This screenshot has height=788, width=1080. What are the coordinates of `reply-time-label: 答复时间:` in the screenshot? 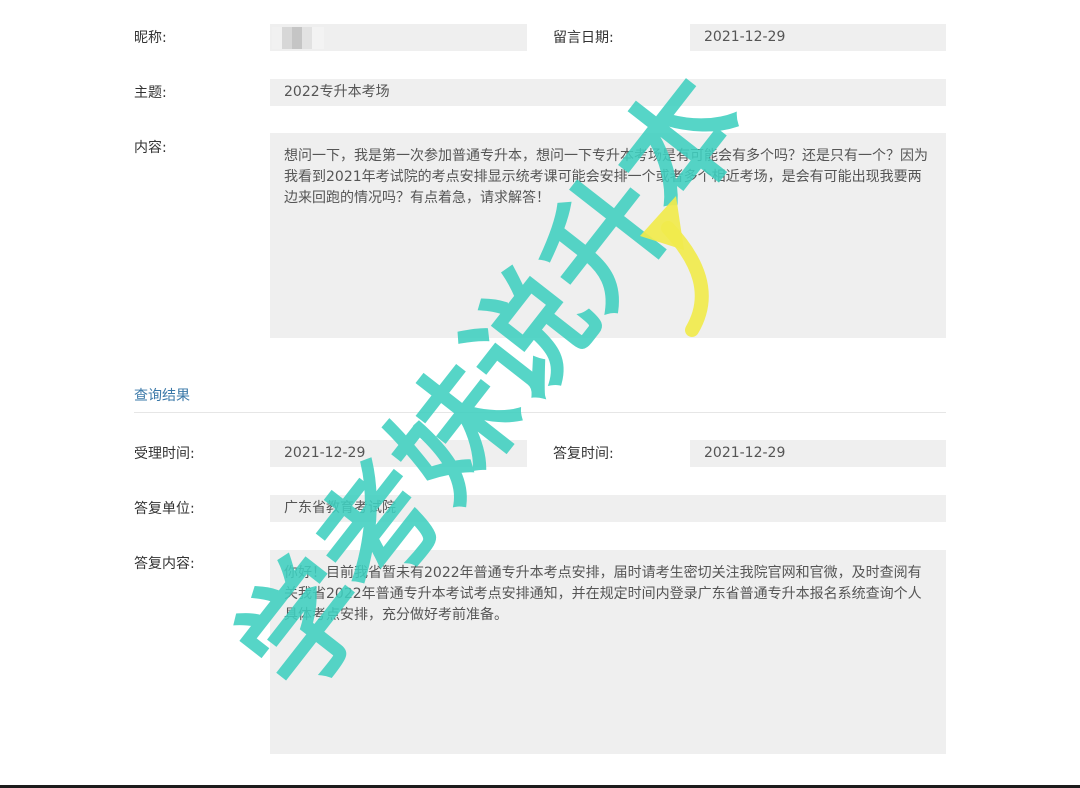 It's located at (583, 454).